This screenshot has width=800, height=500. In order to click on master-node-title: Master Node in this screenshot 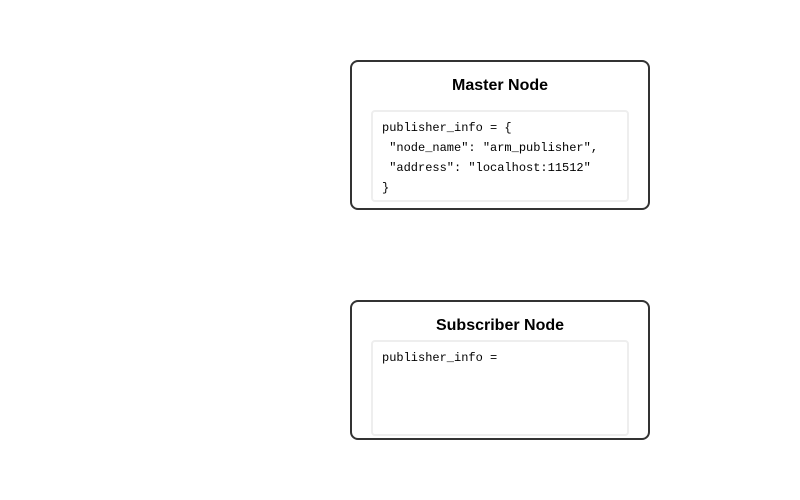, I will do `click(500, 85)`.